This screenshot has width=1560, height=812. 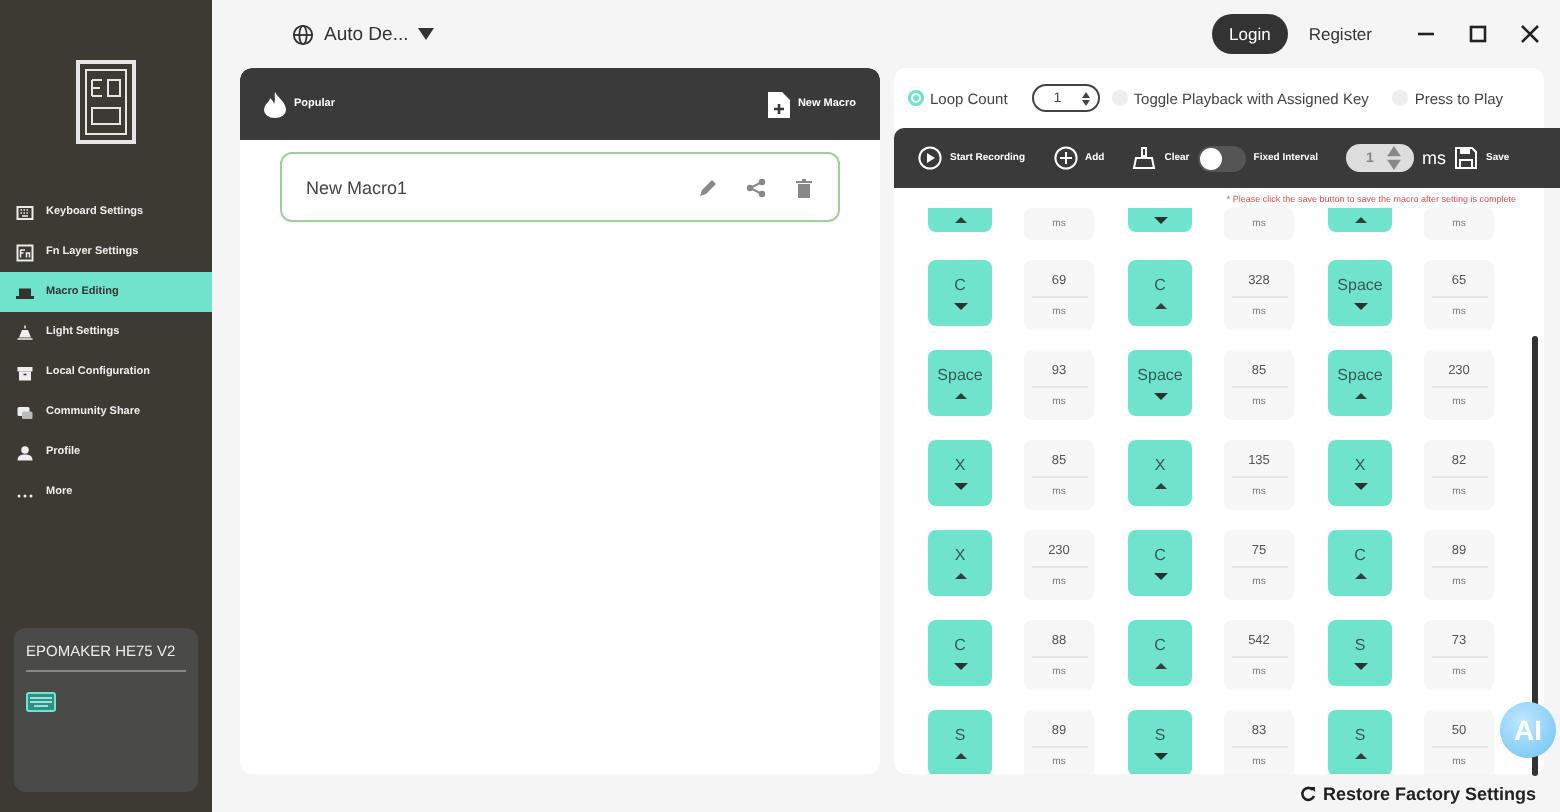 I want to click on brush-icon, so click(x=1144, y=158).